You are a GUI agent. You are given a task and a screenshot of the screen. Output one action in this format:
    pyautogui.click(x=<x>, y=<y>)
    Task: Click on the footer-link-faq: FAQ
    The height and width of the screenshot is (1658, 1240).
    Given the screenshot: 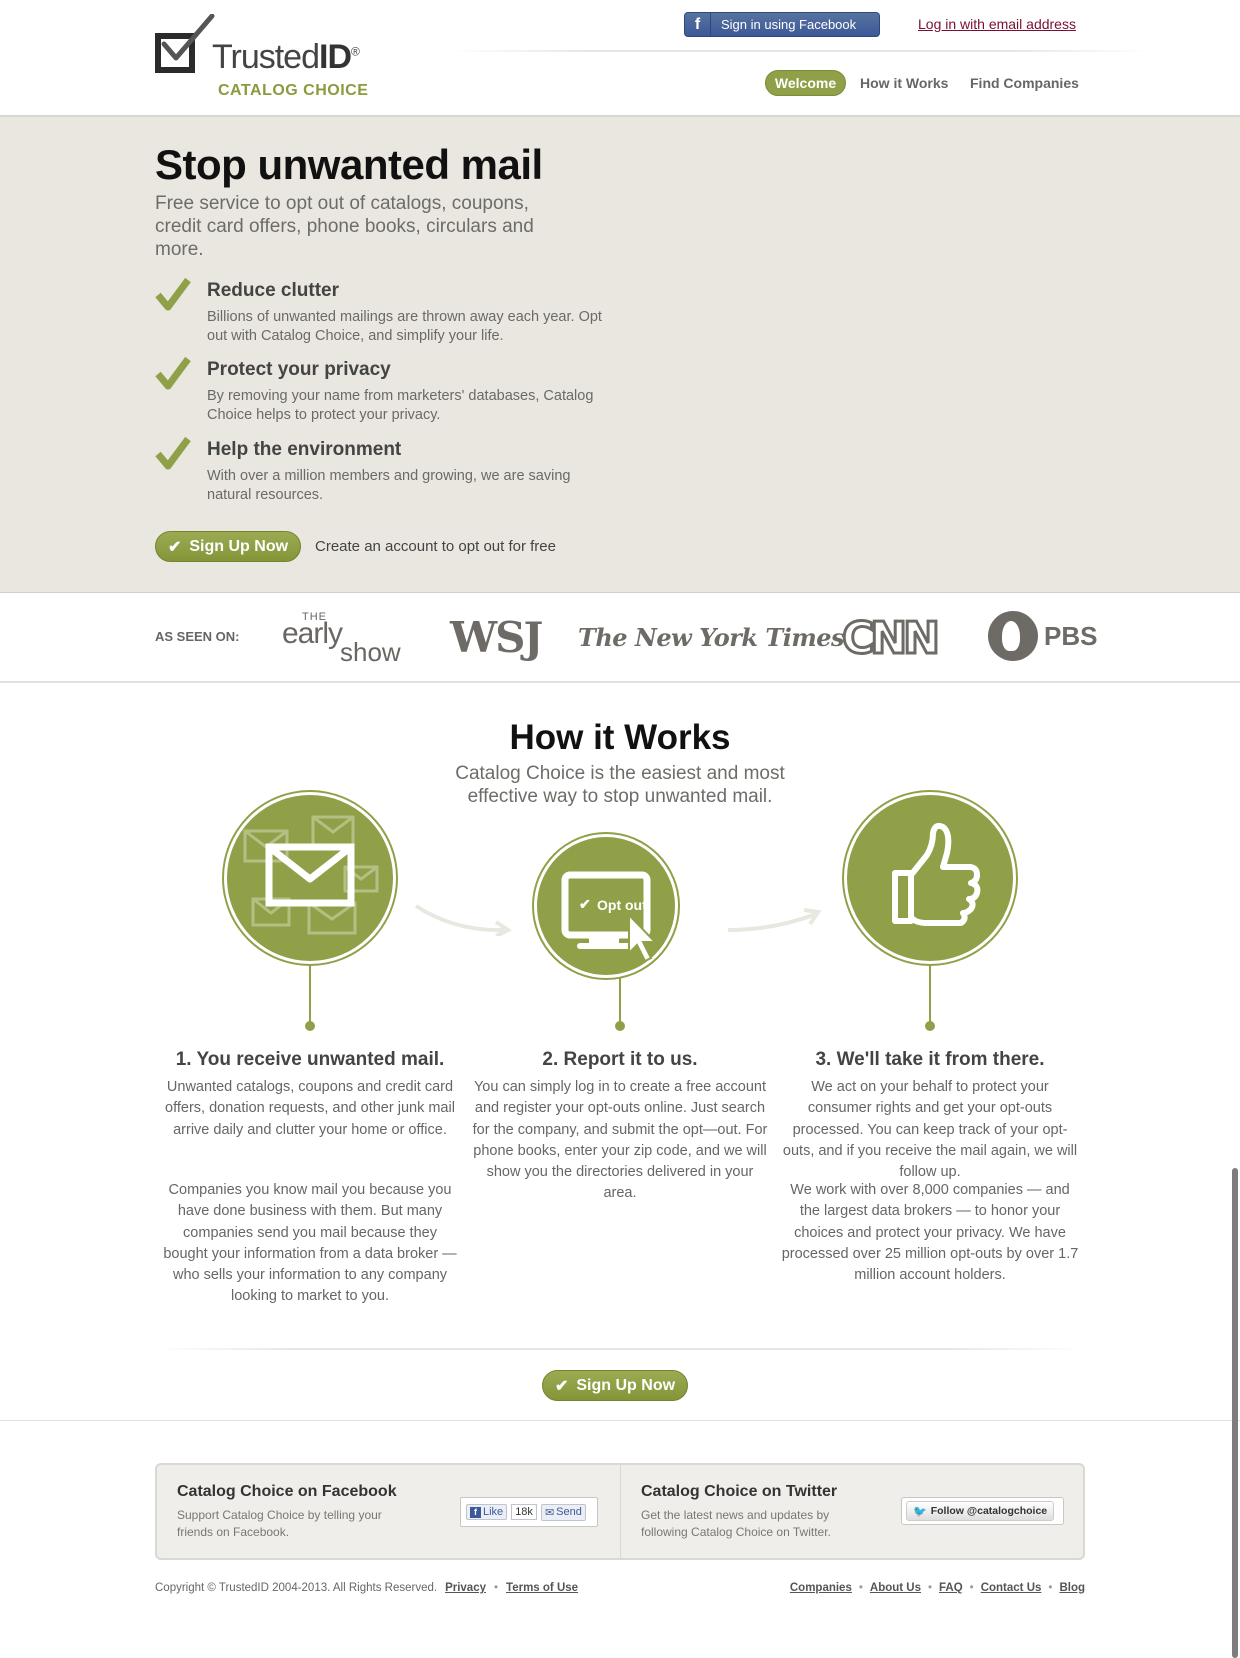 What is the action you would take?
    pyautogui.click(x=951, y=1588)
    